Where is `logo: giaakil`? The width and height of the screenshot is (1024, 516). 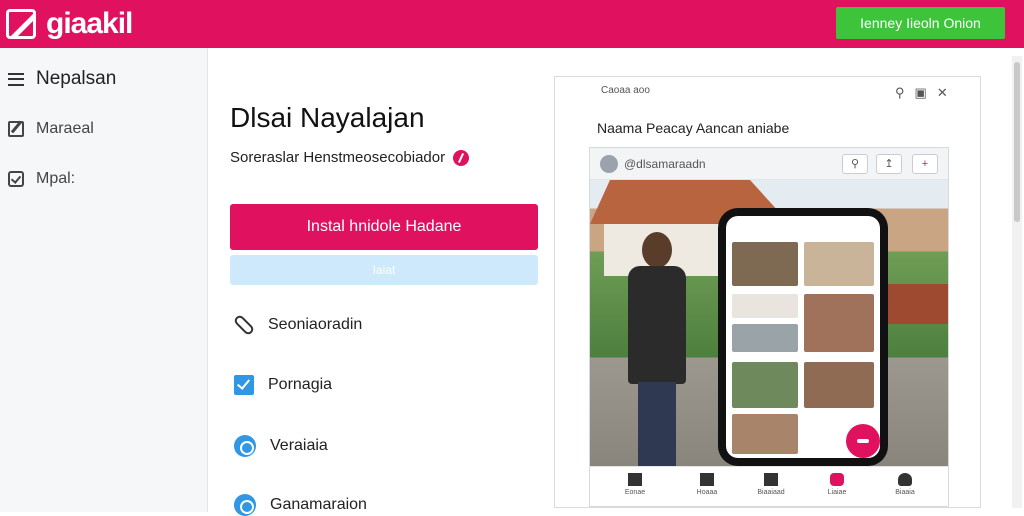 logo: giaakil is located at coordinates (69, 24).